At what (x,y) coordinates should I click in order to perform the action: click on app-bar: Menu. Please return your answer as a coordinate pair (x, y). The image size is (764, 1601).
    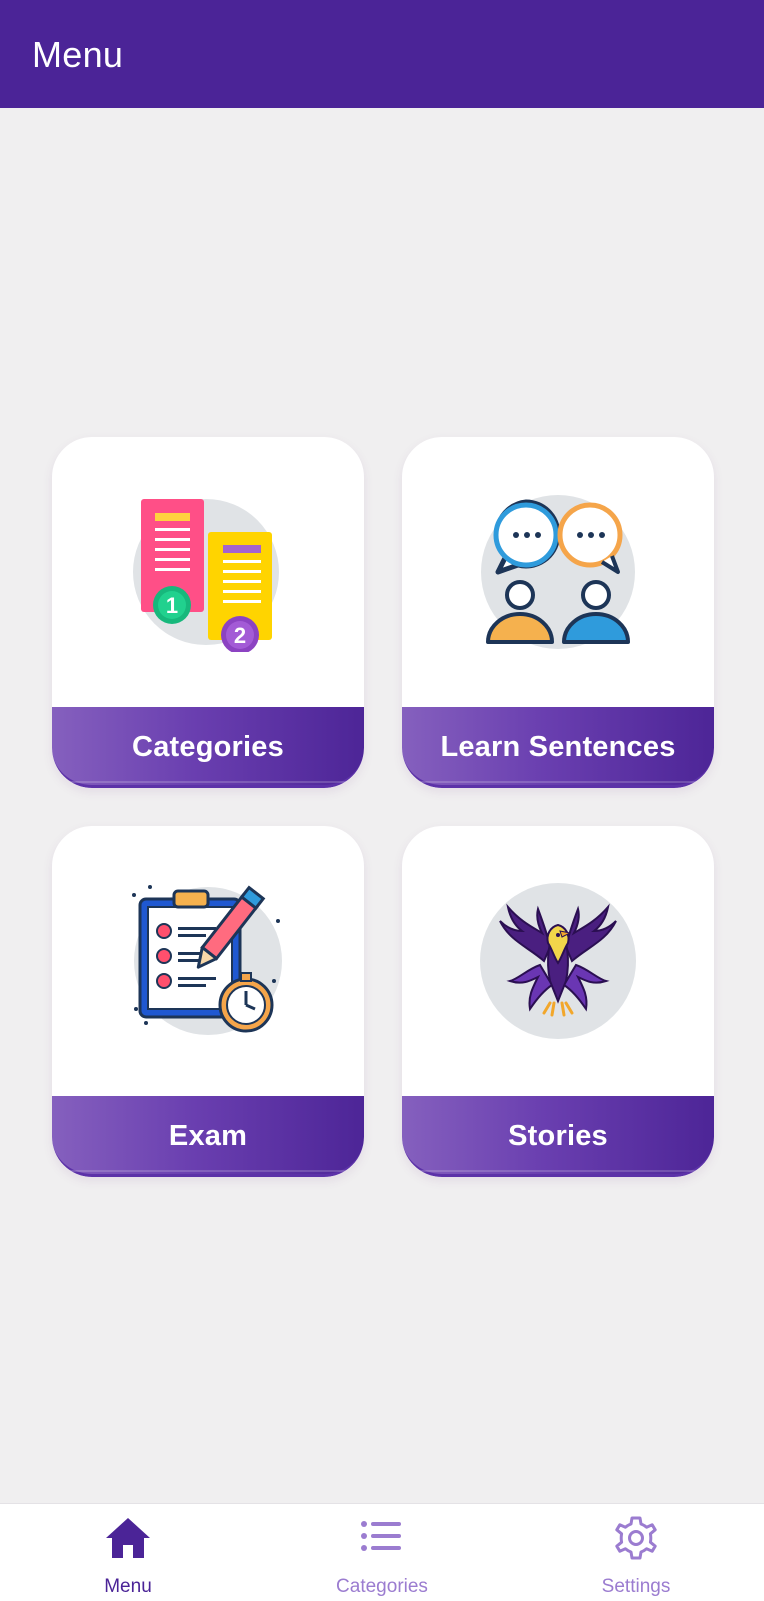
    Looking at the image, I should click on (382, 54).